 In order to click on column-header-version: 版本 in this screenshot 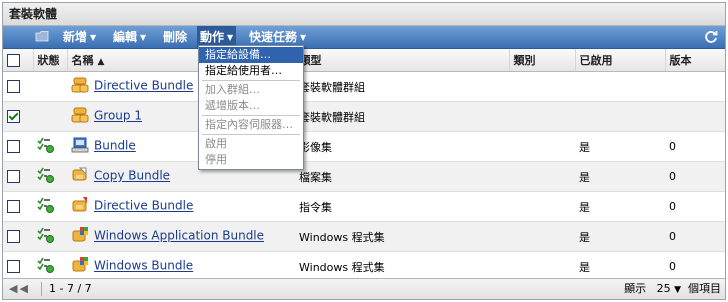, I will do `click(695, 60)`.